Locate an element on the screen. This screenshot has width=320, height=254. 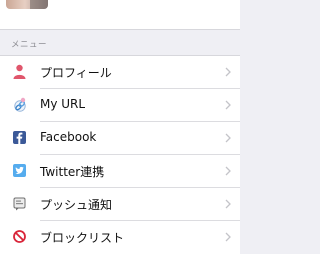
push-notification-icon is located at coordinates (19, 204).